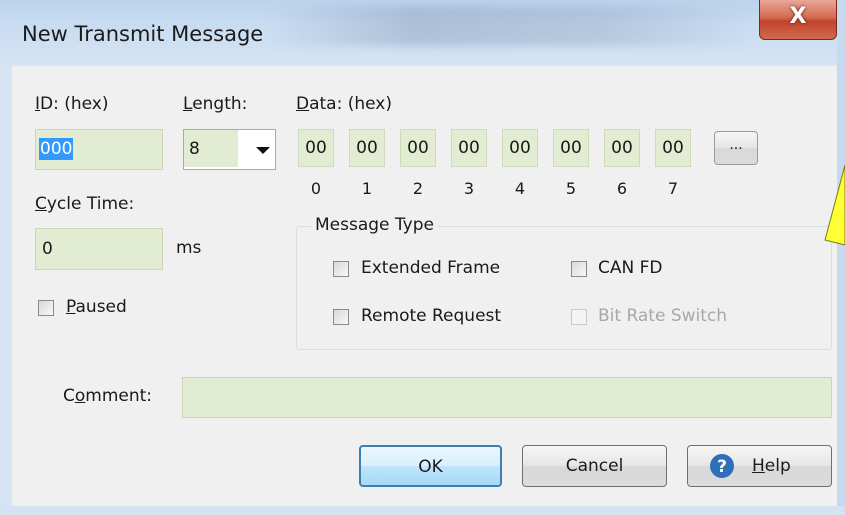  Describe the element at coordinates (418, 148) in the screenshot. I see `data-byte-2: 00` at that location.